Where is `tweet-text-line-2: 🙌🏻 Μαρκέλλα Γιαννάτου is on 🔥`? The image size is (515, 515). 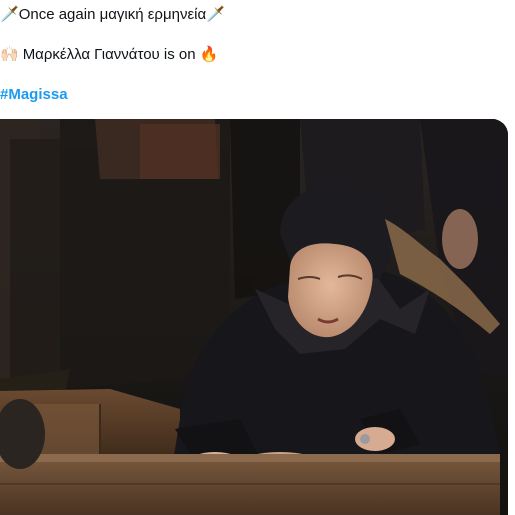 tweet-text-line-2: 🙌🏻 Μαρκέλλα Γιαννάτου is on 🔥 is located at coordinates (109, 55).